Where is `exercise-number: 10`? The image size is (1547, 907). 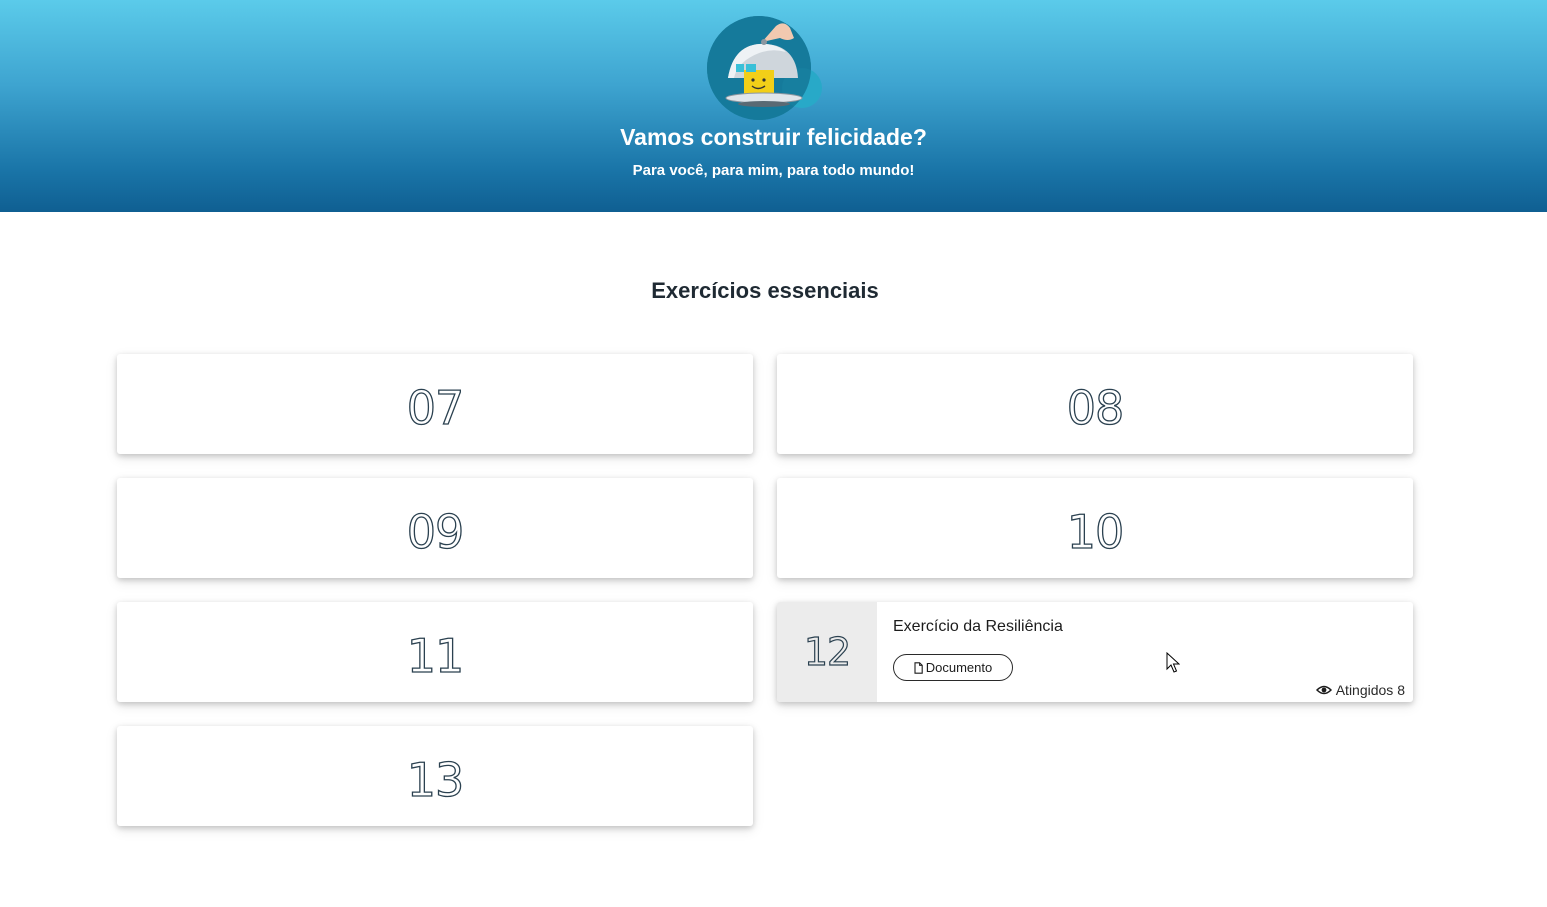
exercise-number: 10 is located at coordinates (1095, 531).